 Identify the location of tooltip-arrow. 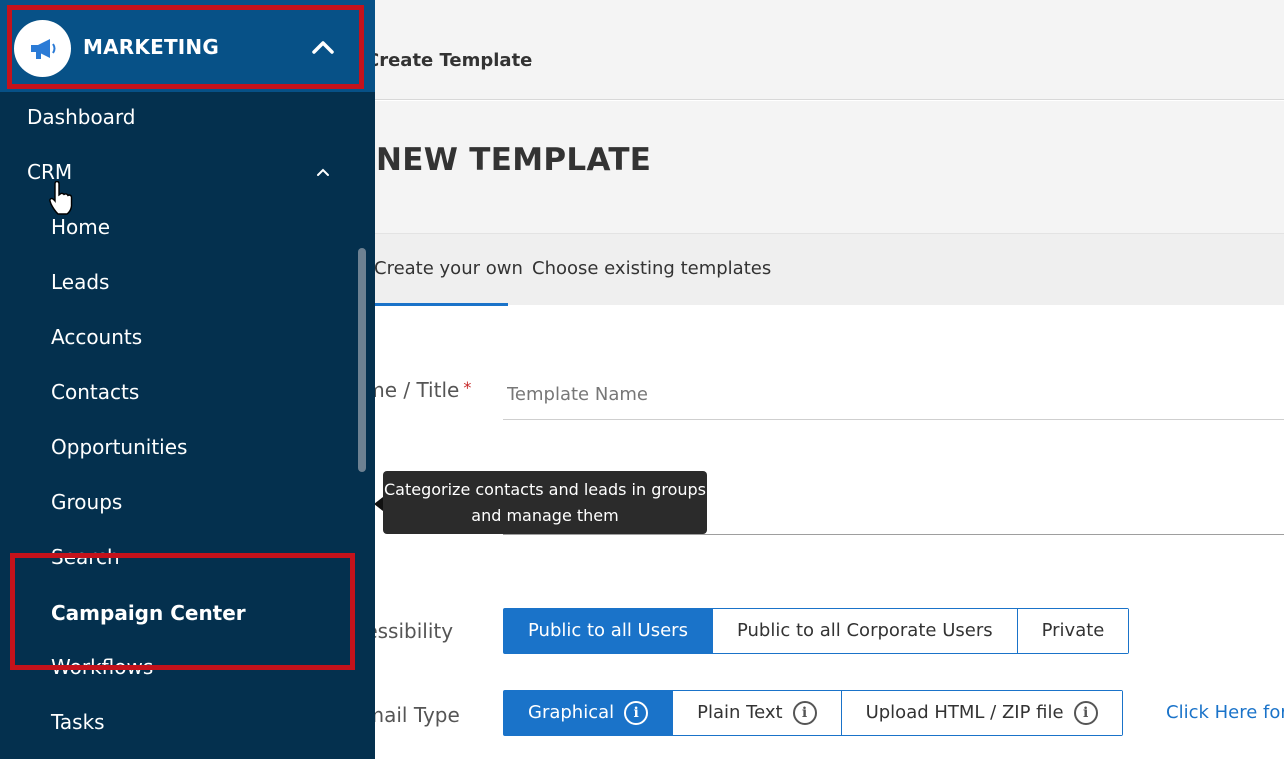
(378, 504).